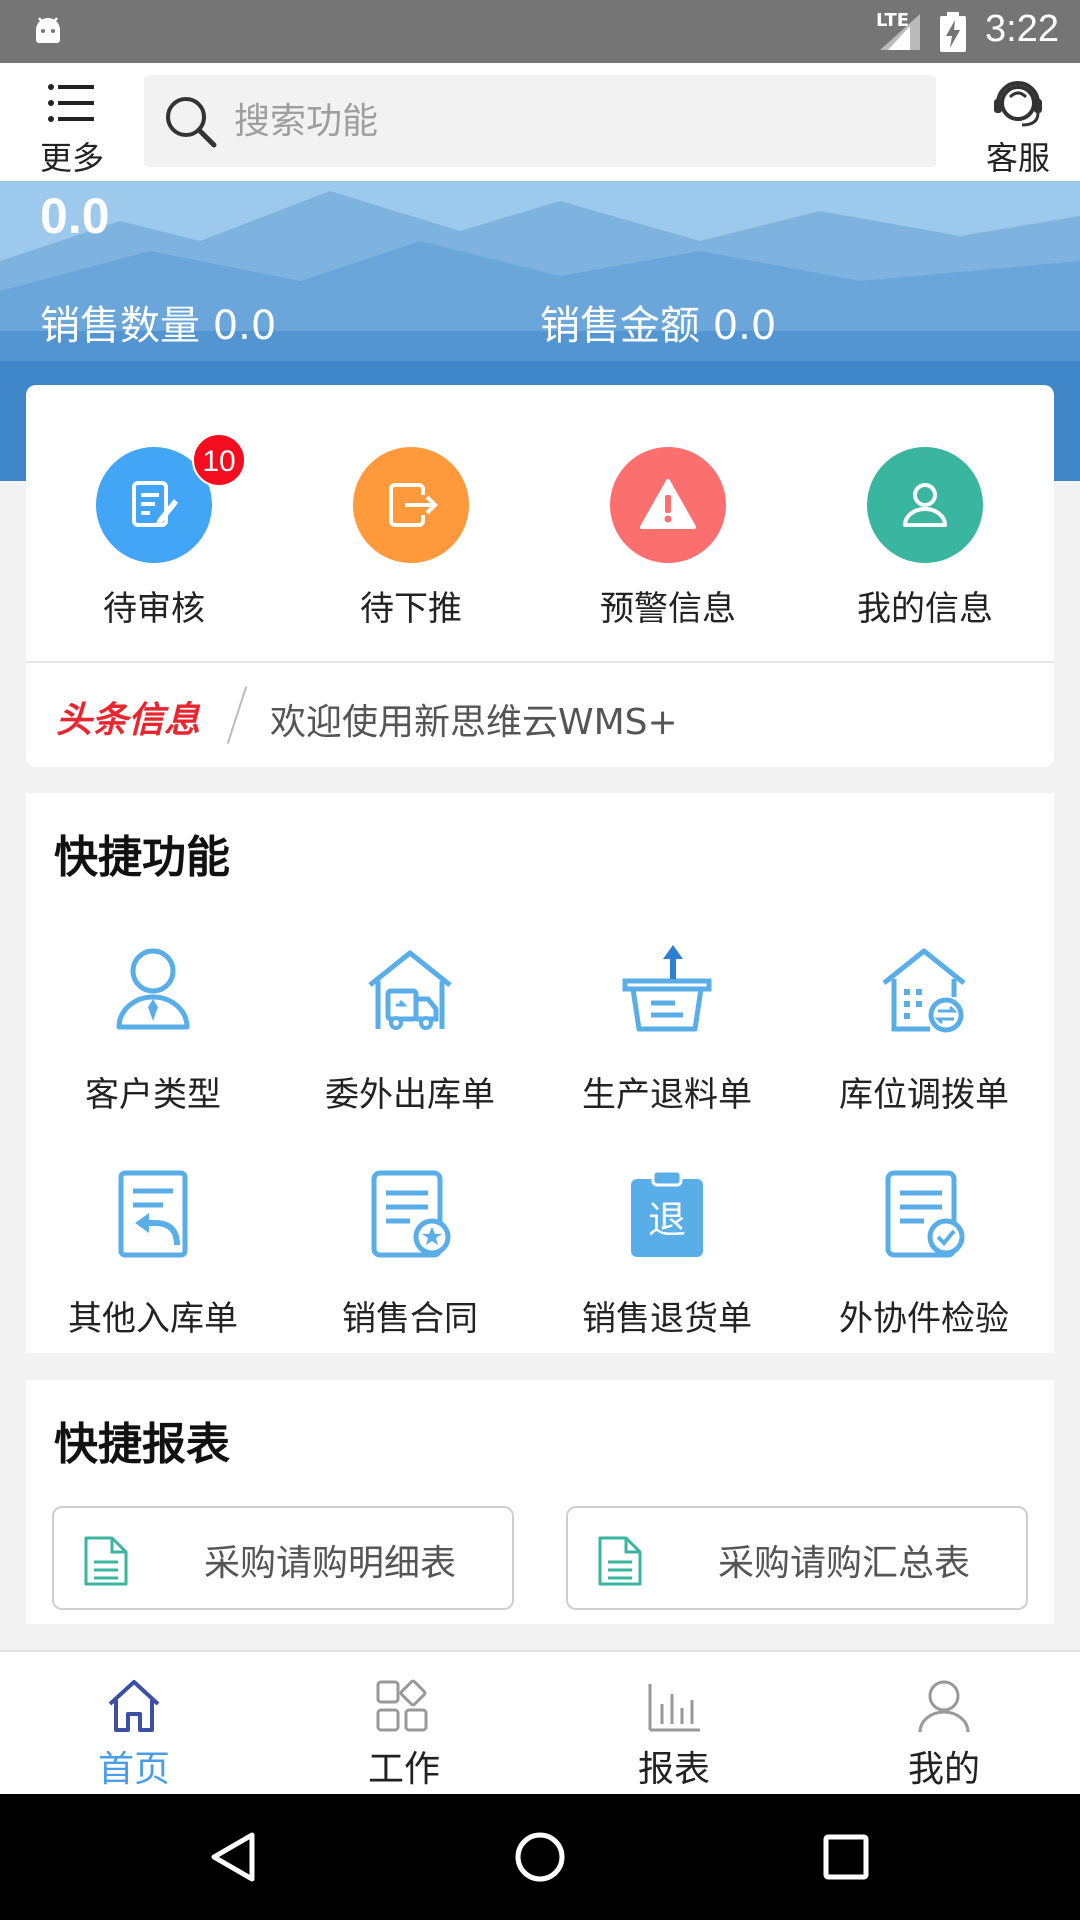  What do you see at coordinates (153, 989) in the screenshot?
I see `customer-icon` at bounding box center [153, 989].